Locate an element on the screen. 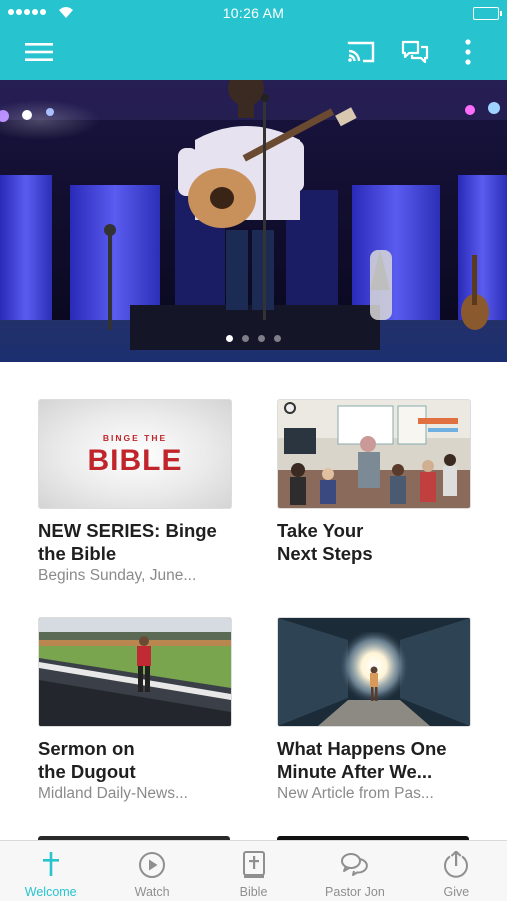  menu-icon is located at coordinates (39, 52).